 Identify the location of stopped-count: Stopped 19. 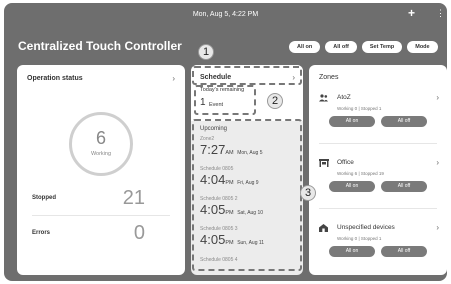
(372, 173).